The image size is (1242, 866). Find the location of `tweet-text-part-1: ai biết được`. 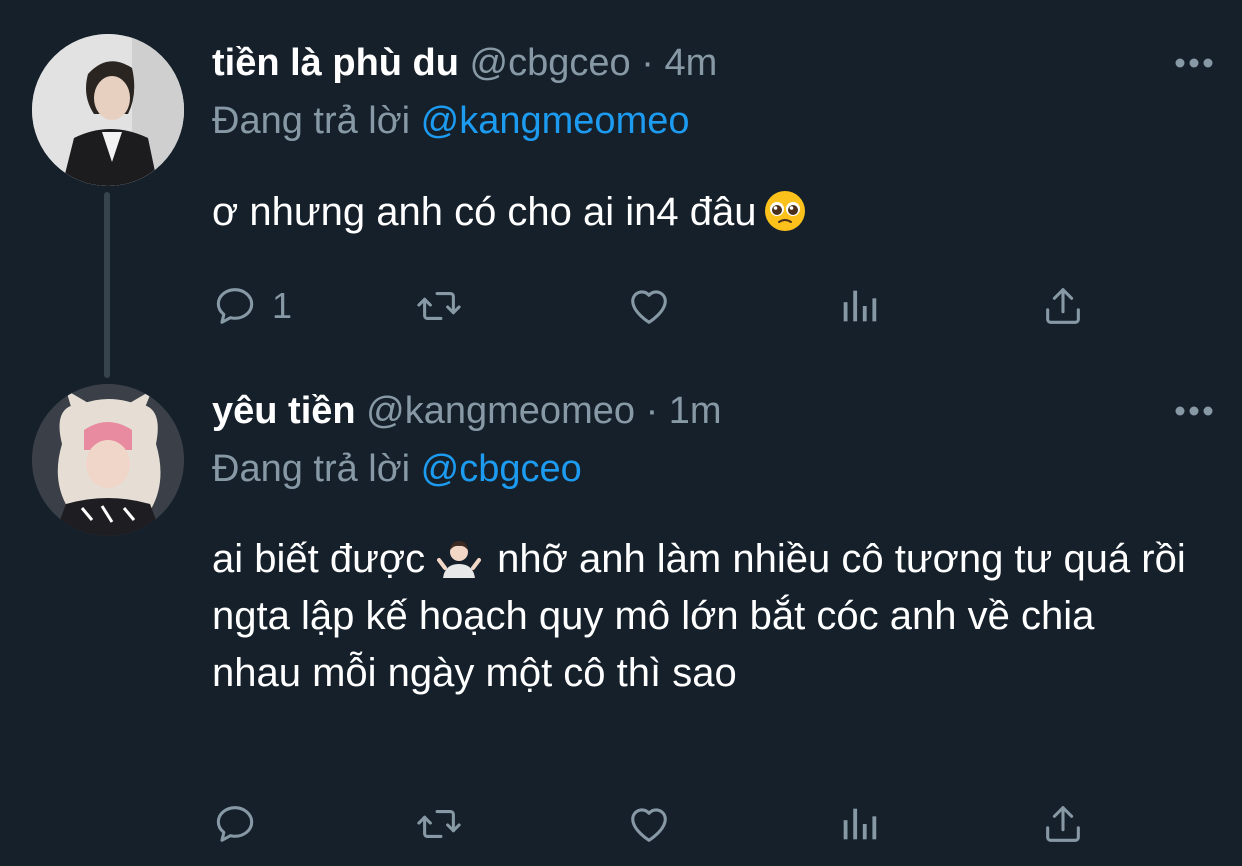

tweet-text-part-1: ai biết được is located at coordinates (319, 559).